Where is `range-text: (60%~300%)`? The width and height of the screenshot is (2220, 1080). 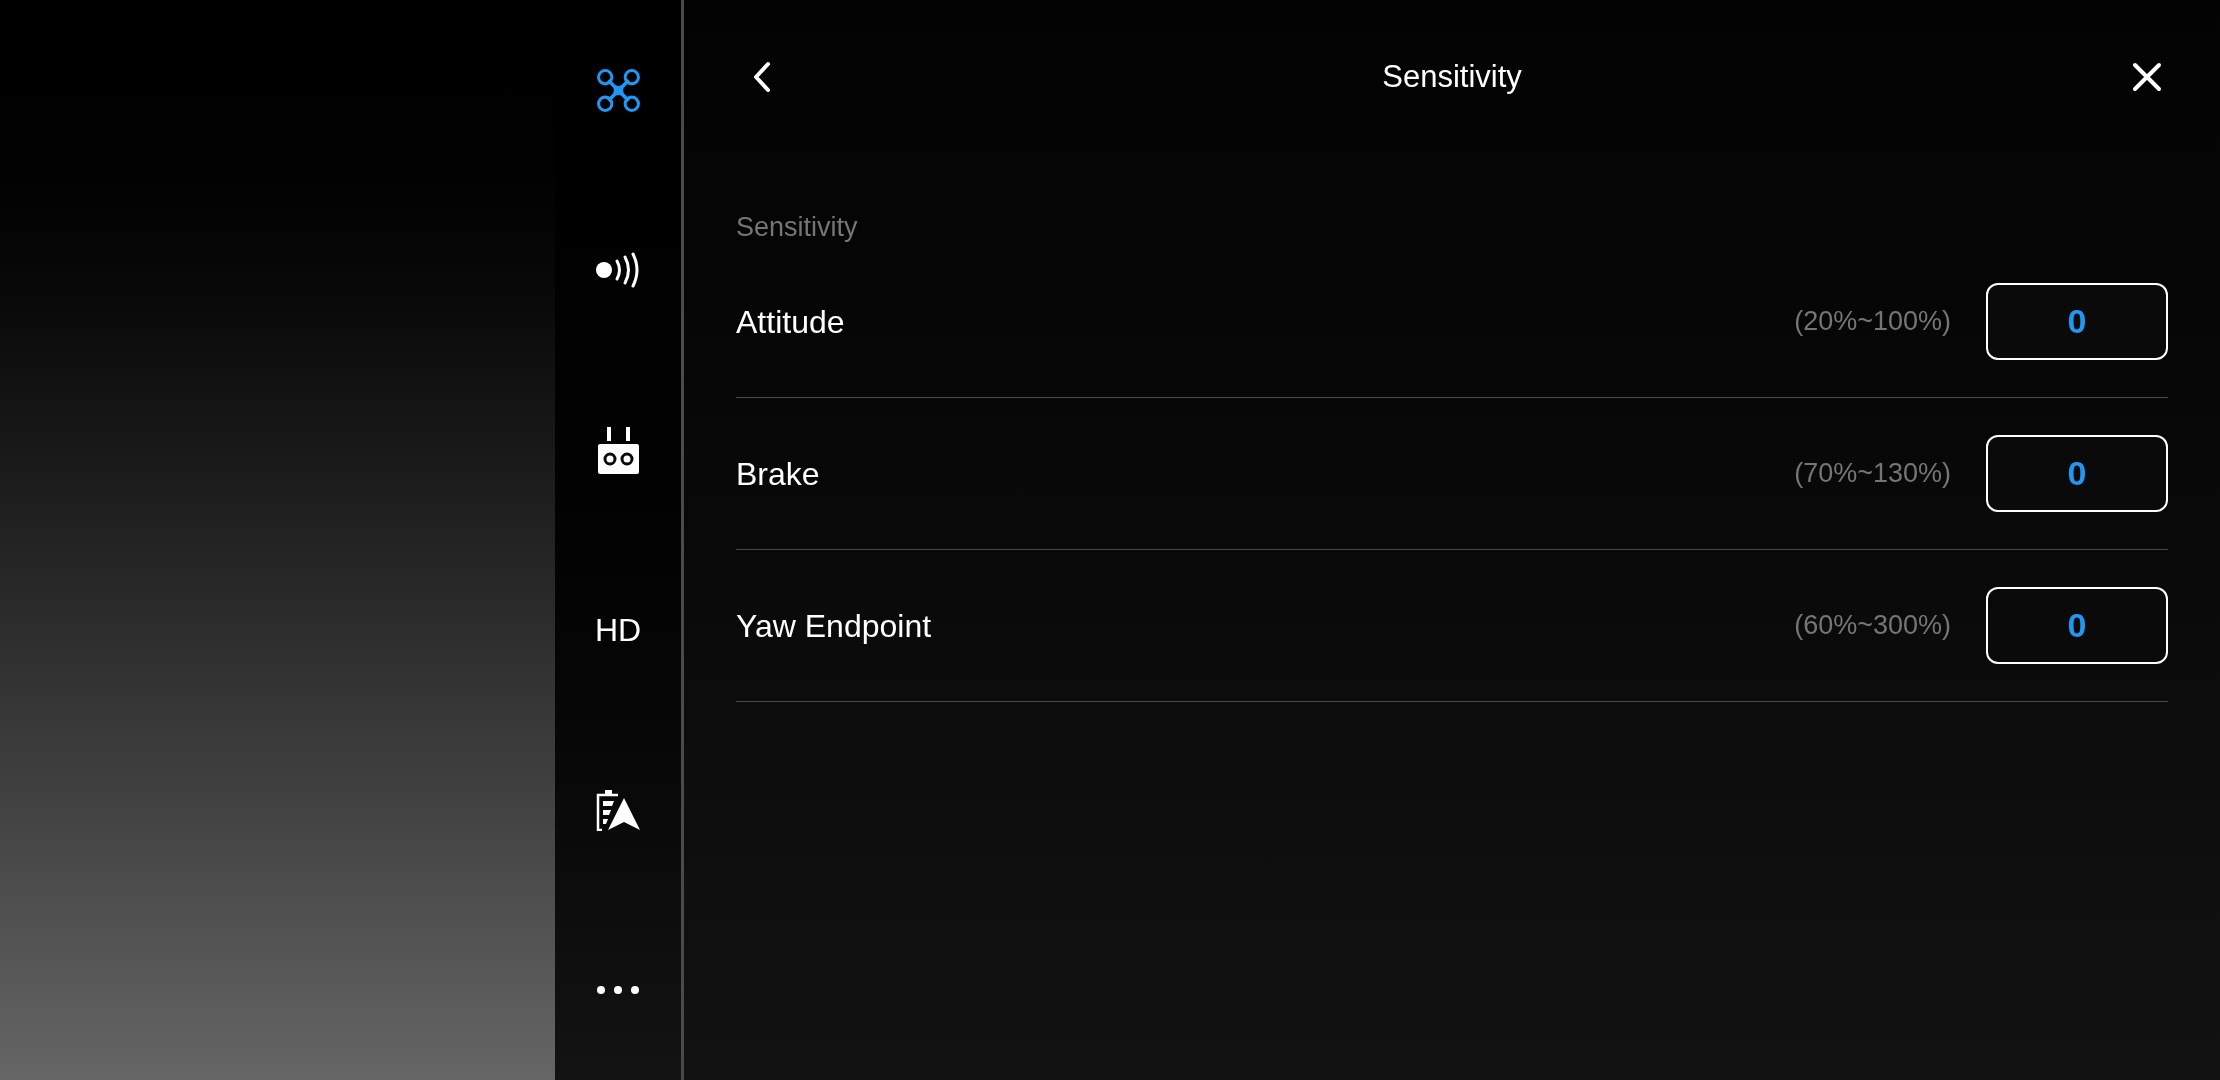
range-text: (60%~300%) is located at coordinates (1872, 626).